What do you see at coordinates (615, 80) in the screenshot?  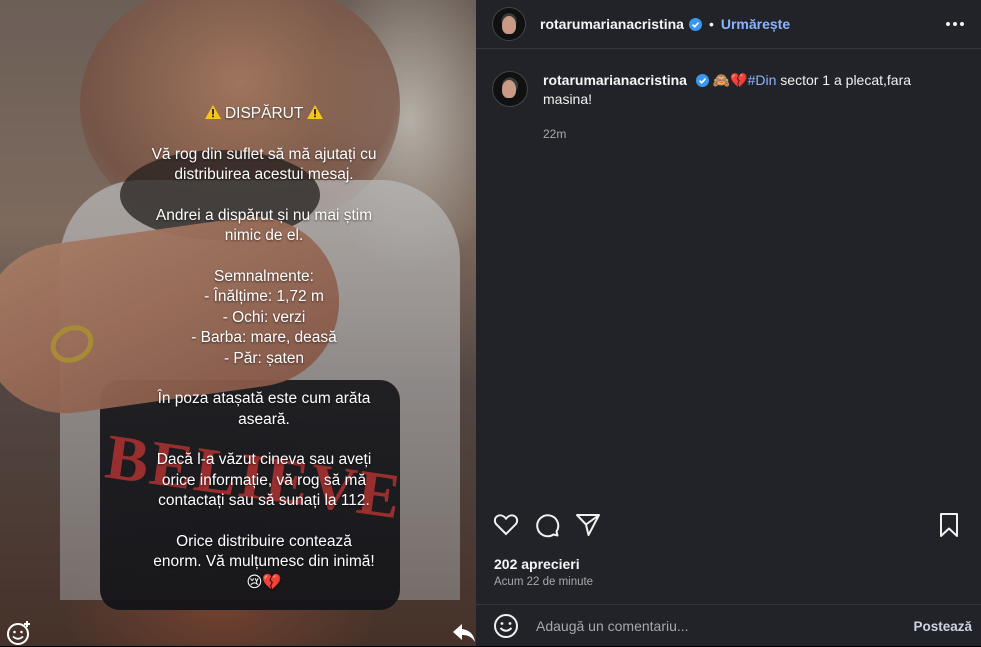 I see `caption-username: rotarumarianacristina` at bounding box center [615, 80].